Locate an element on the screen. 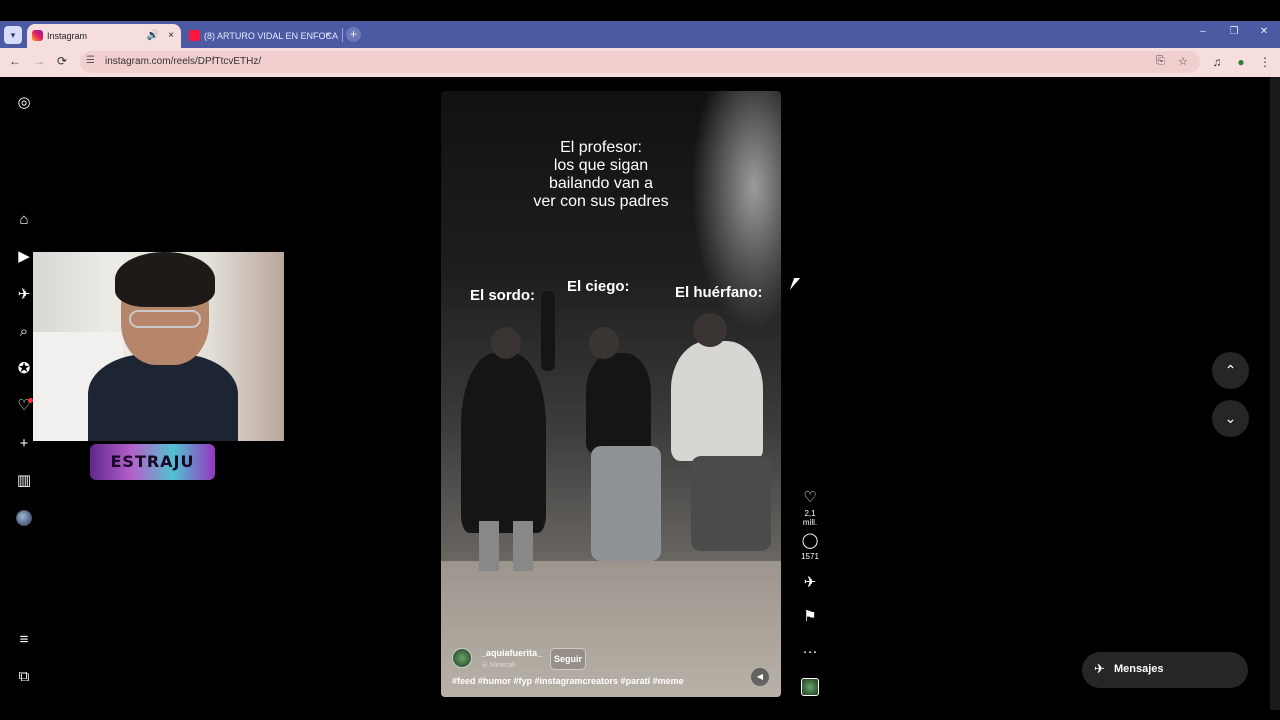 The height and width of the screenshot is (720, 1280). webcam-overlay is located at coordinates (158, 346).